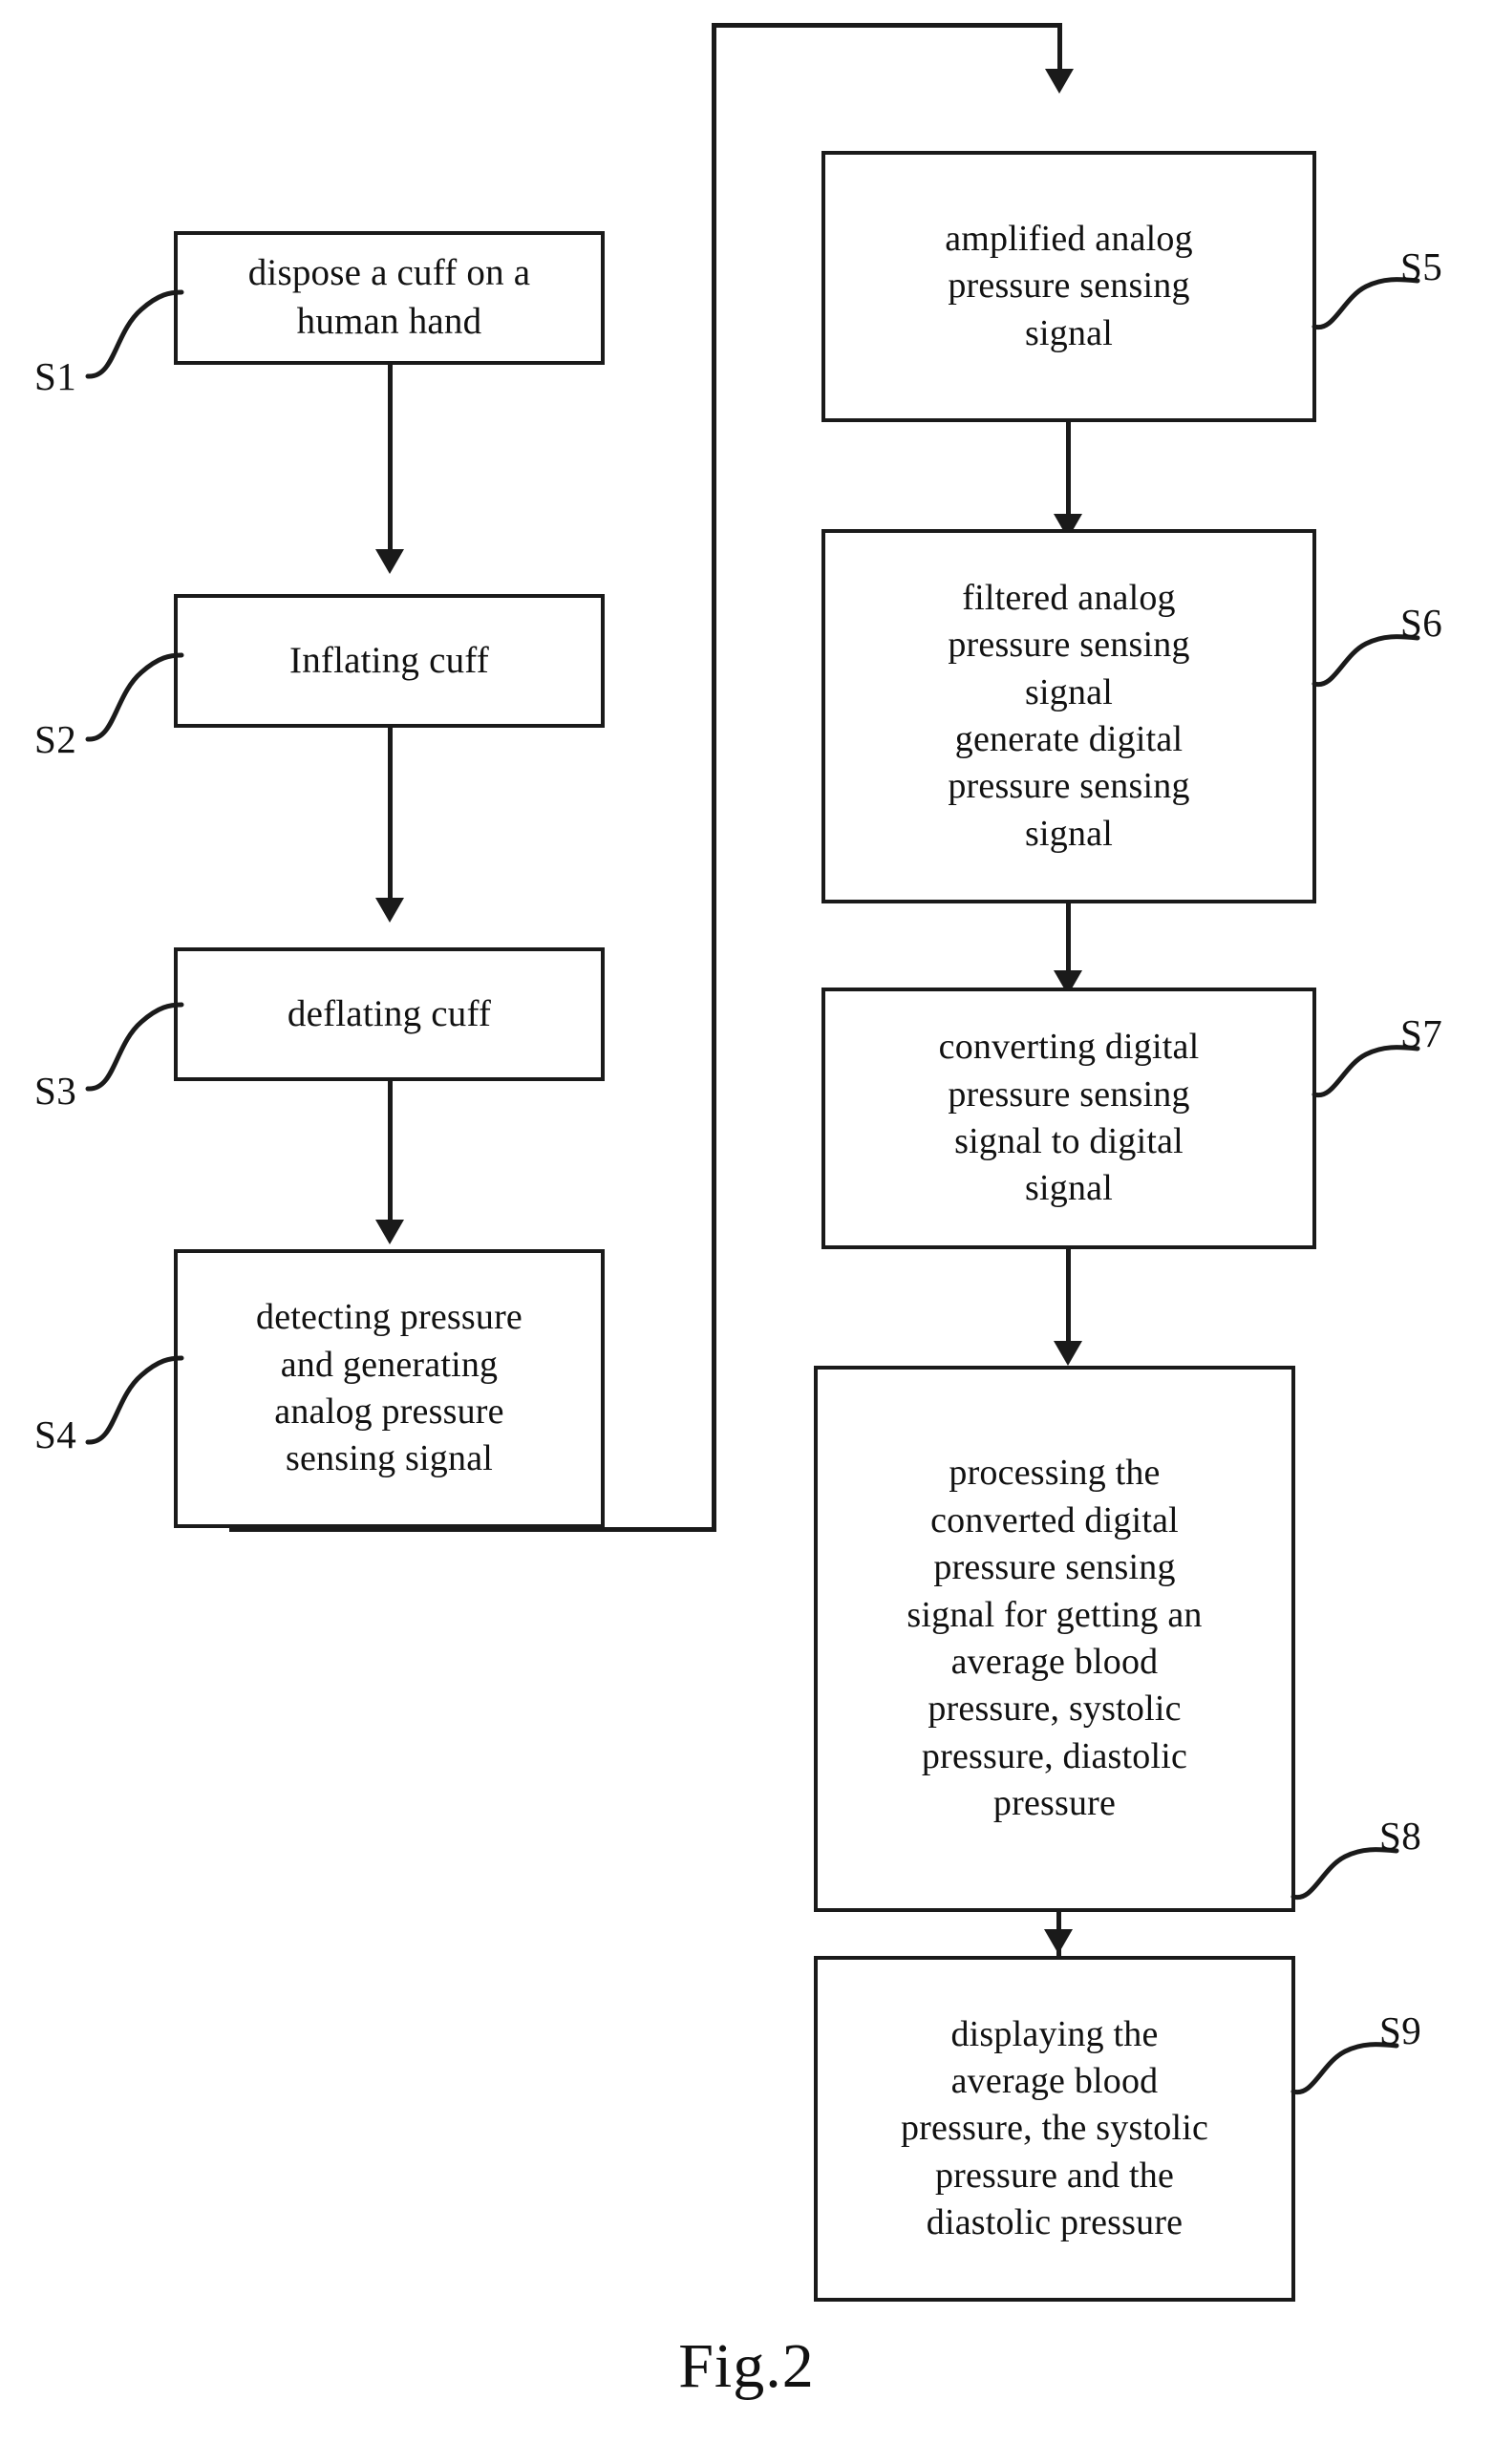 The image size is (1493, 2464). I want to click on figure-caption: Fig.2, so click(746, 2366).